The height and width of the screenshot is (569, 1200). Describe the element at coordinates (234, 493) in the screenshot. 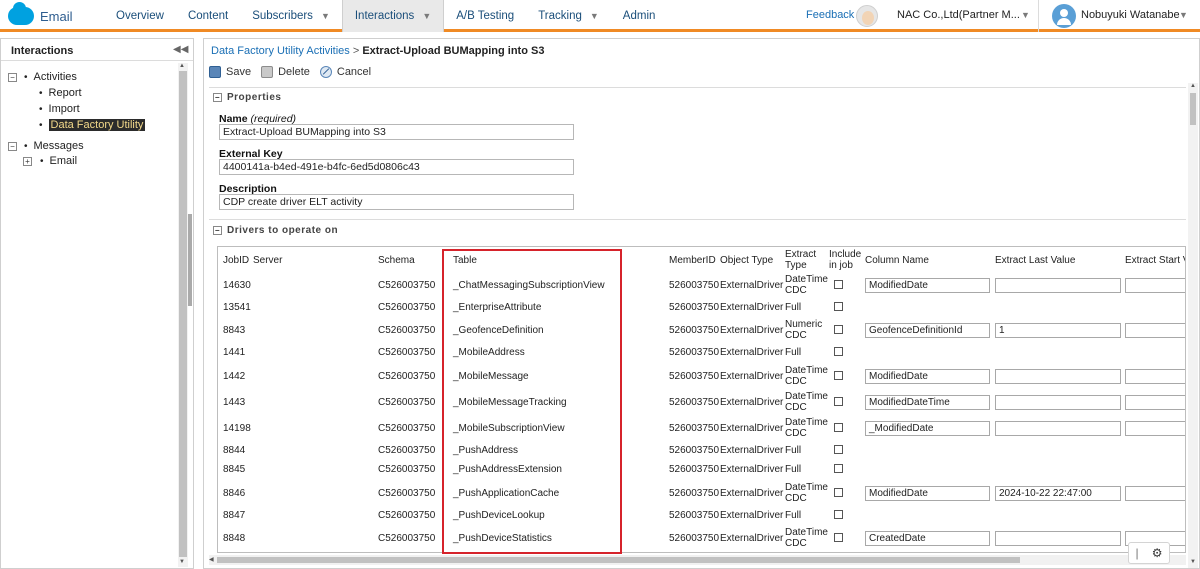

I see `job-id-cell: 8846` at that location.